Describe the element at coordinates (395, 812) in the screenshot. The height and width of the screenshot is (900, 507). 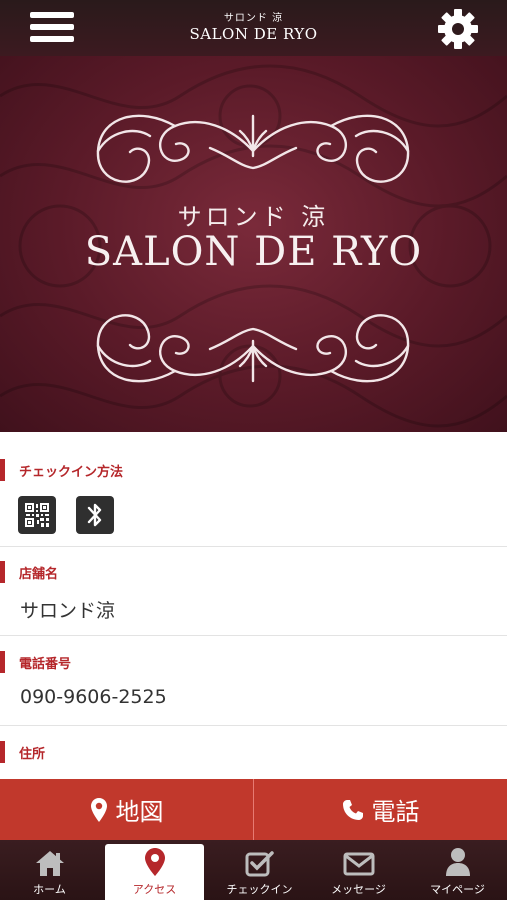
I see `call-button-label: 電話` at that location.